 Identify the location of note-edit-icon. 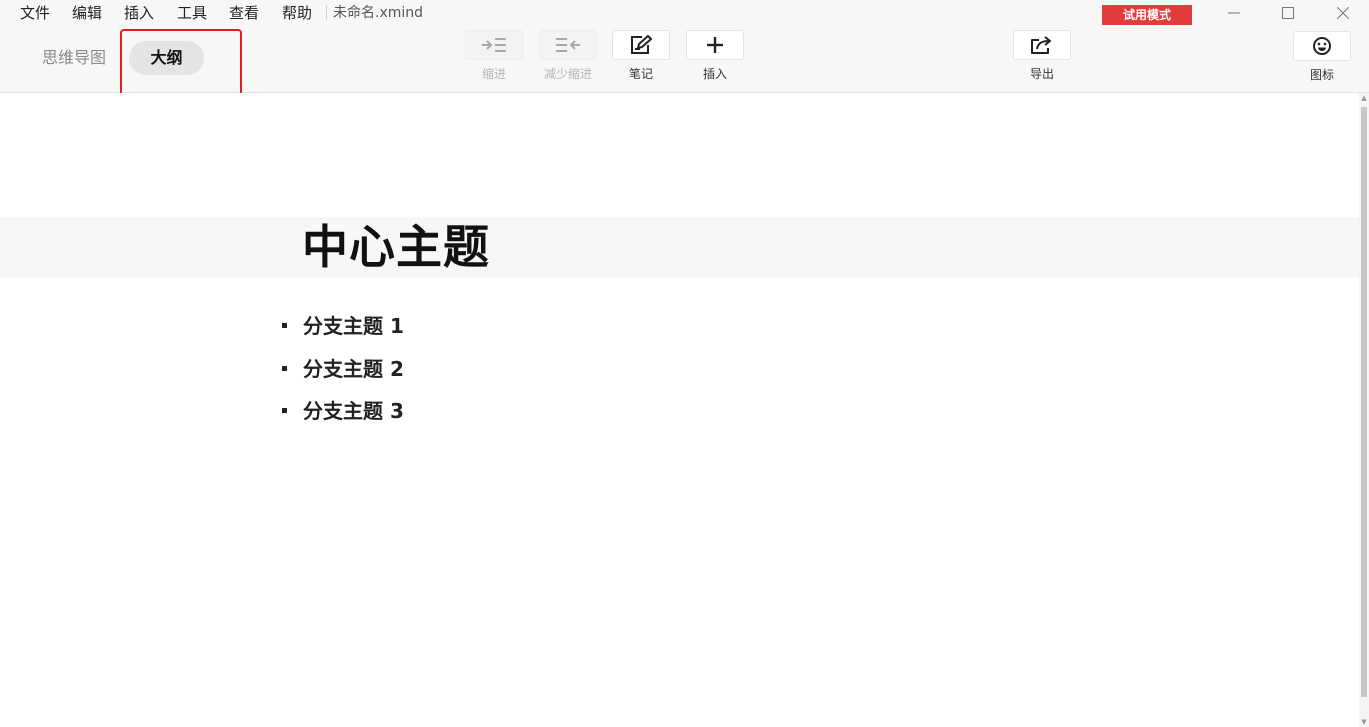
(641, 44).